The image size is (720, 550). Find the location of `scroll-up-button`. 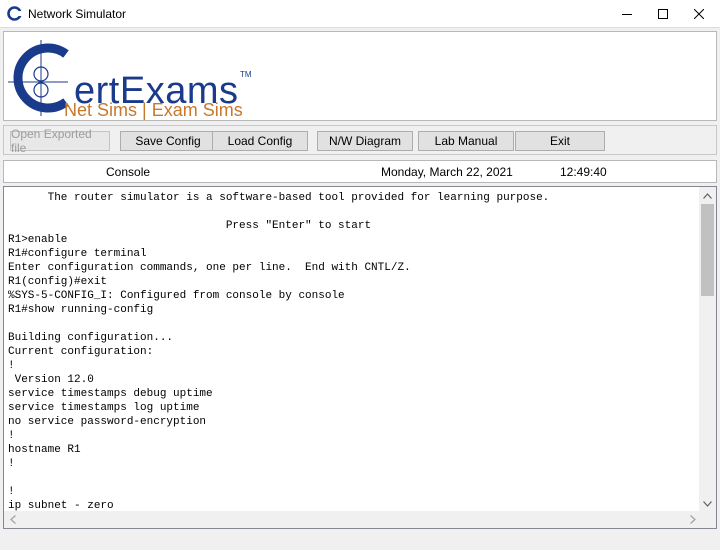

scroll-up-button is located at coordinates (707, 195).